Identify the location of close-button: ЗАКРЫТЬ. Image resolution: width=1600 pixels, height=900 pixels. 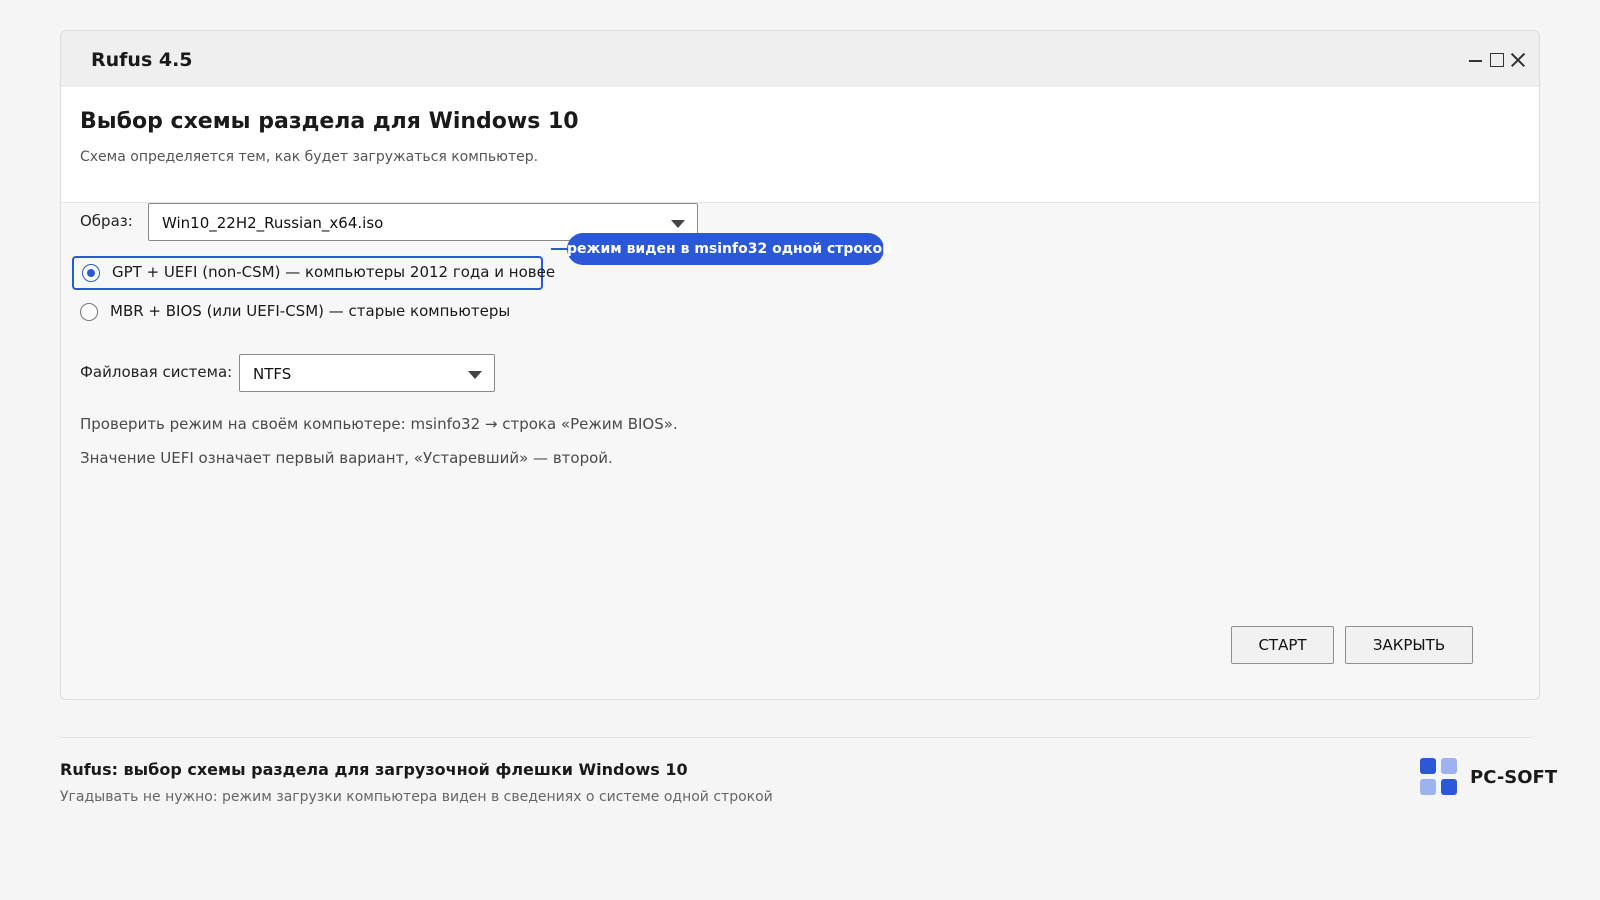
(1409, 645).